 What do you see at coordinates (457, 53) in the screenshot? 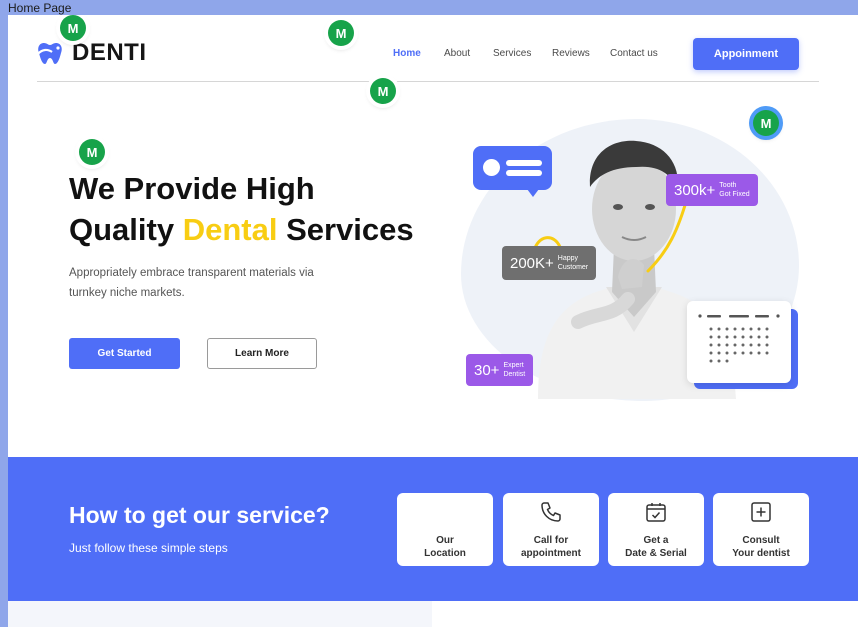
I see `nav-about: About` at bounding box center [457, 53].